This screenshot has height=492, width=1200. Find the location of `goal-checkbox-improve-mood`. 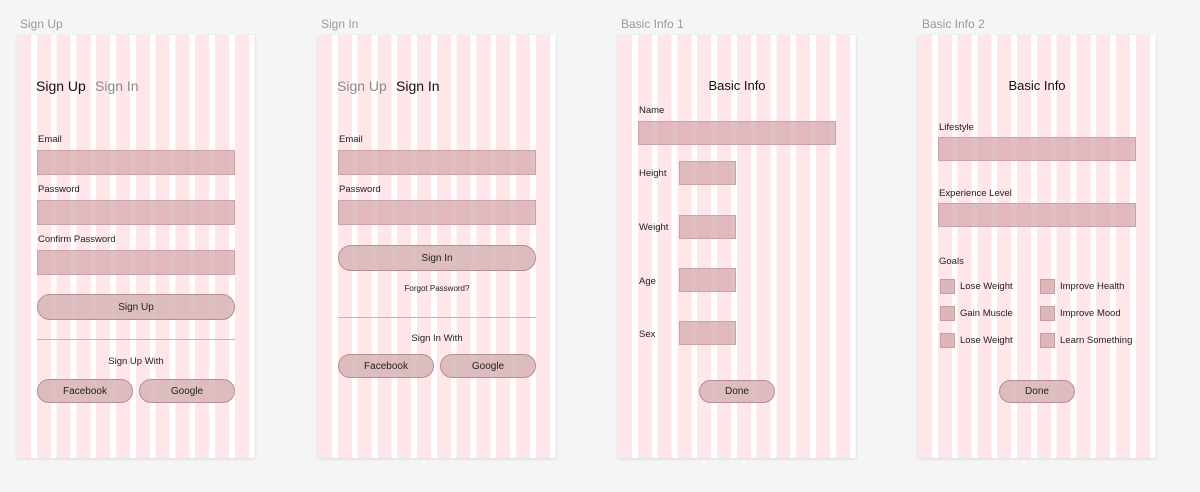

goal-checkbox-improve-mood is located at coordinates (1047, 313).